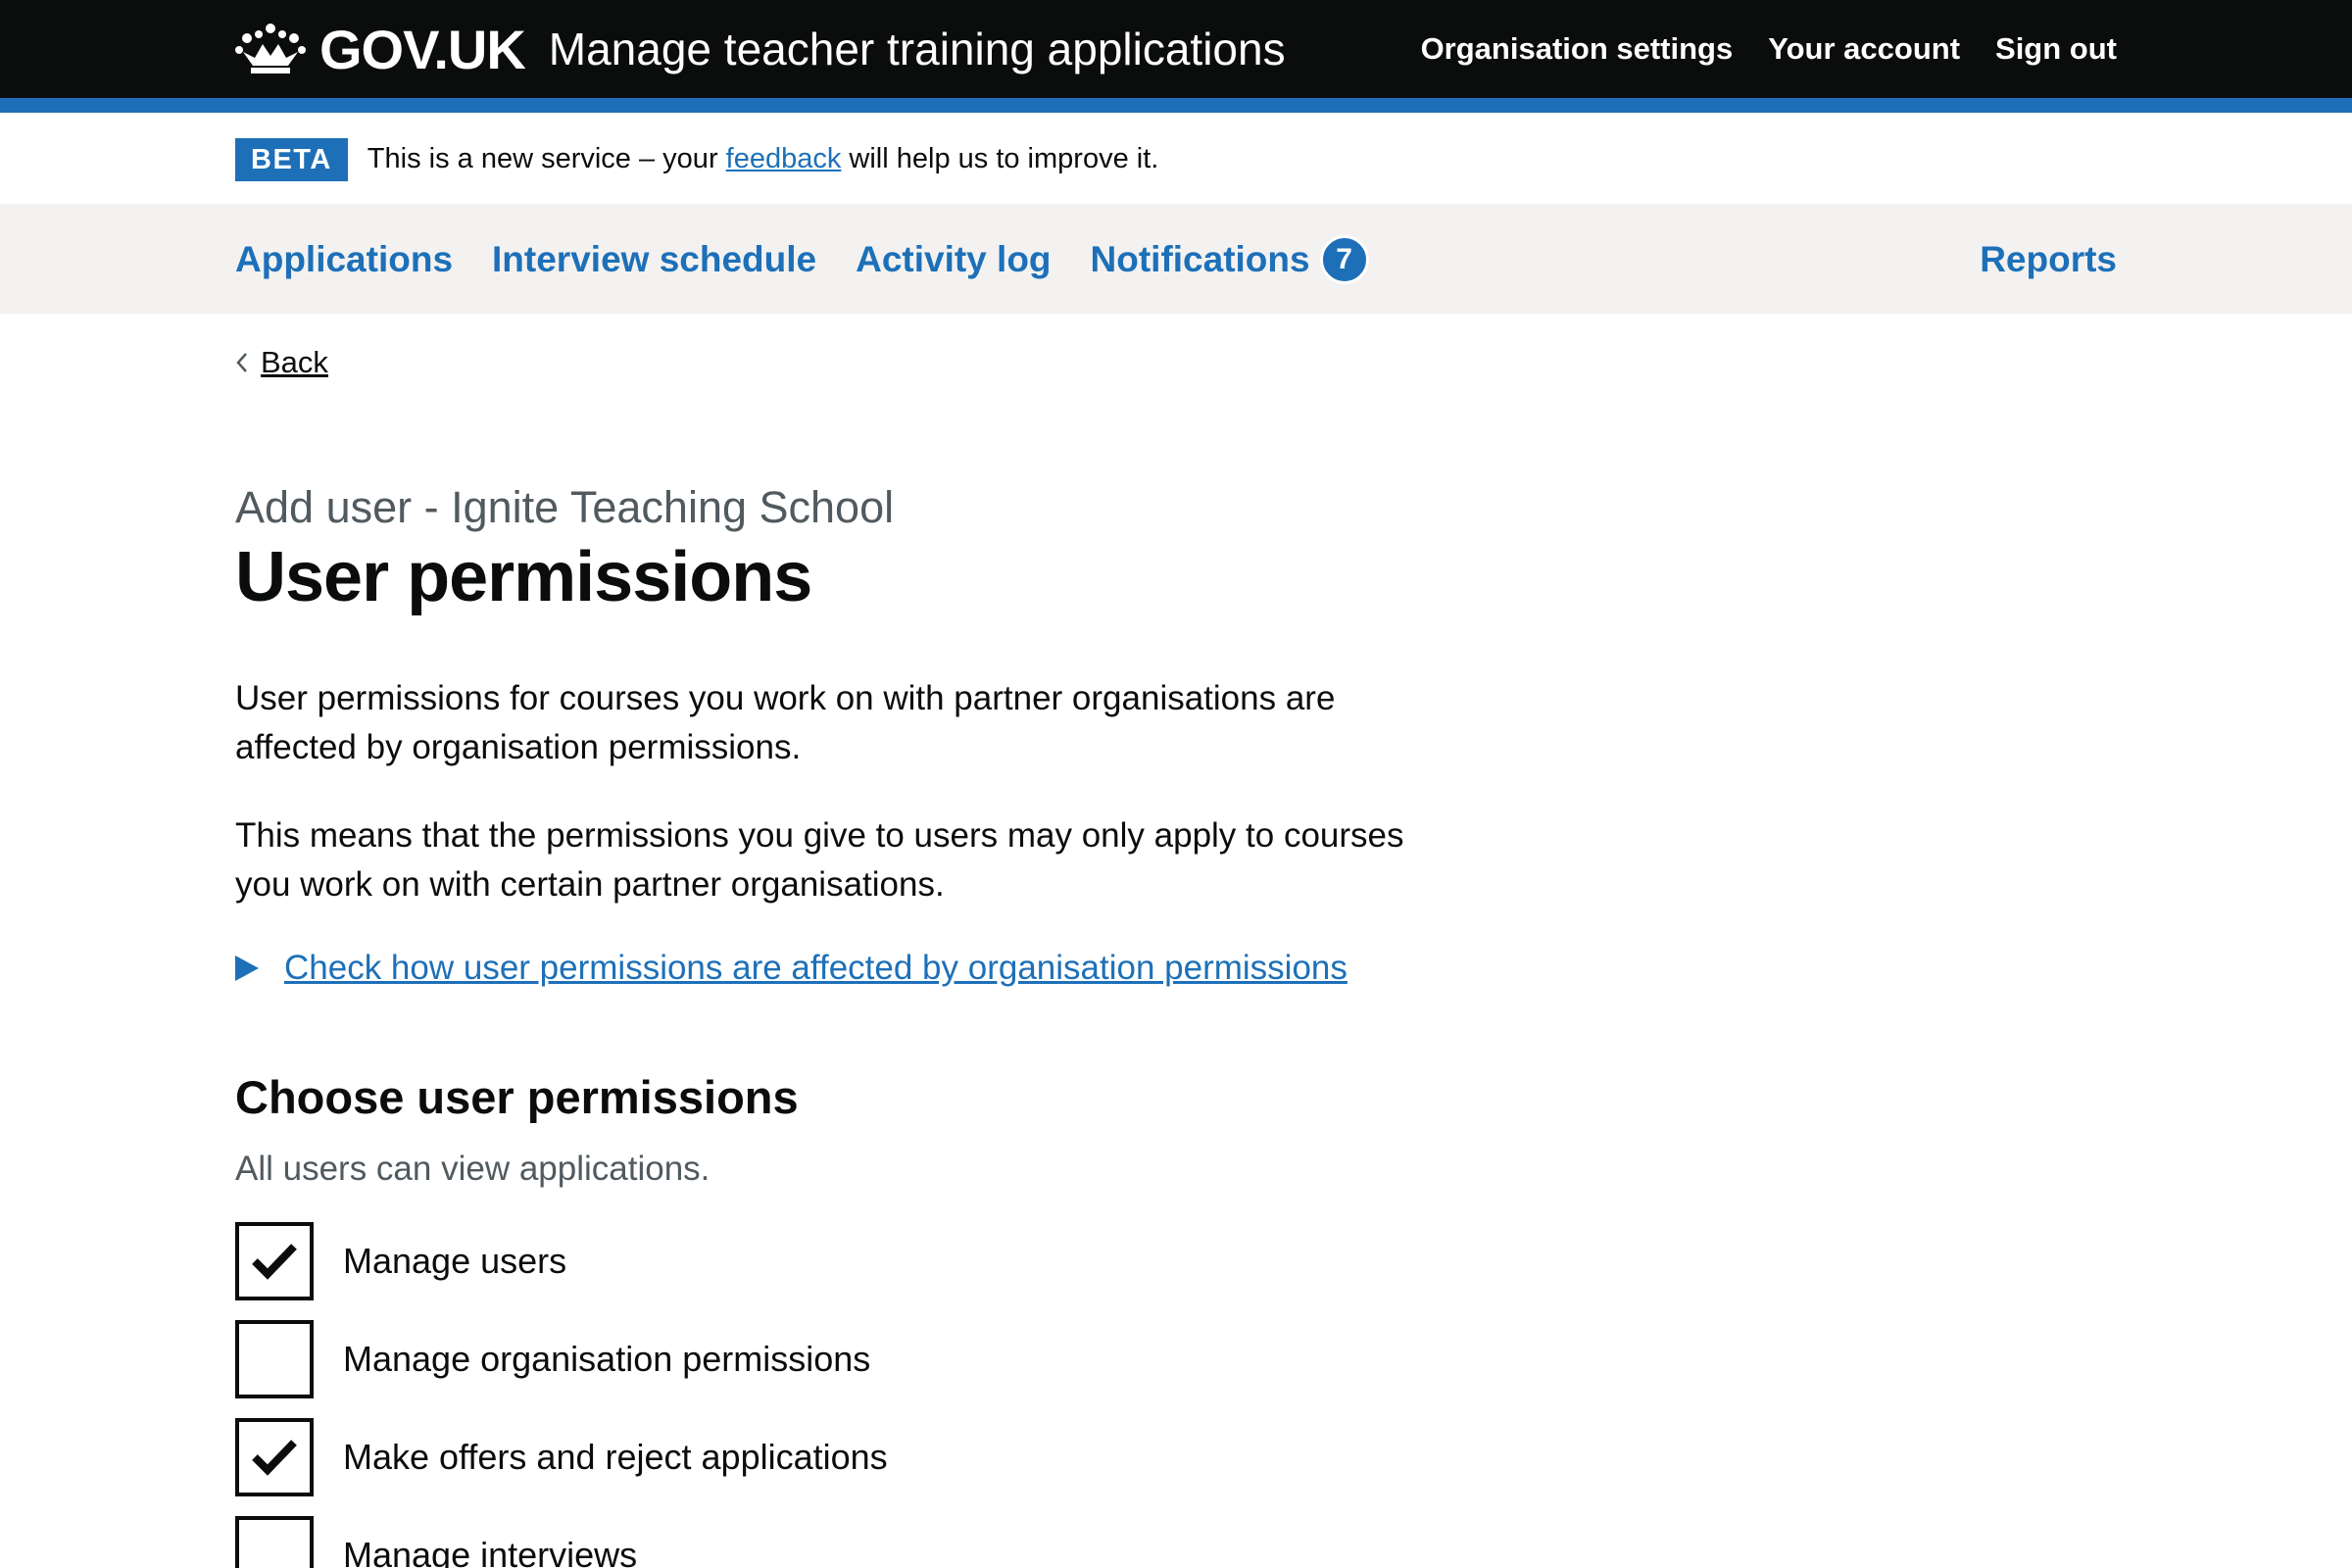 The width and height of the screenshot is (2352, 1568). Describe the element at coordinates (546, 158) in the screenshot. I see `phase-text-before: This is a new service – your` at that location.